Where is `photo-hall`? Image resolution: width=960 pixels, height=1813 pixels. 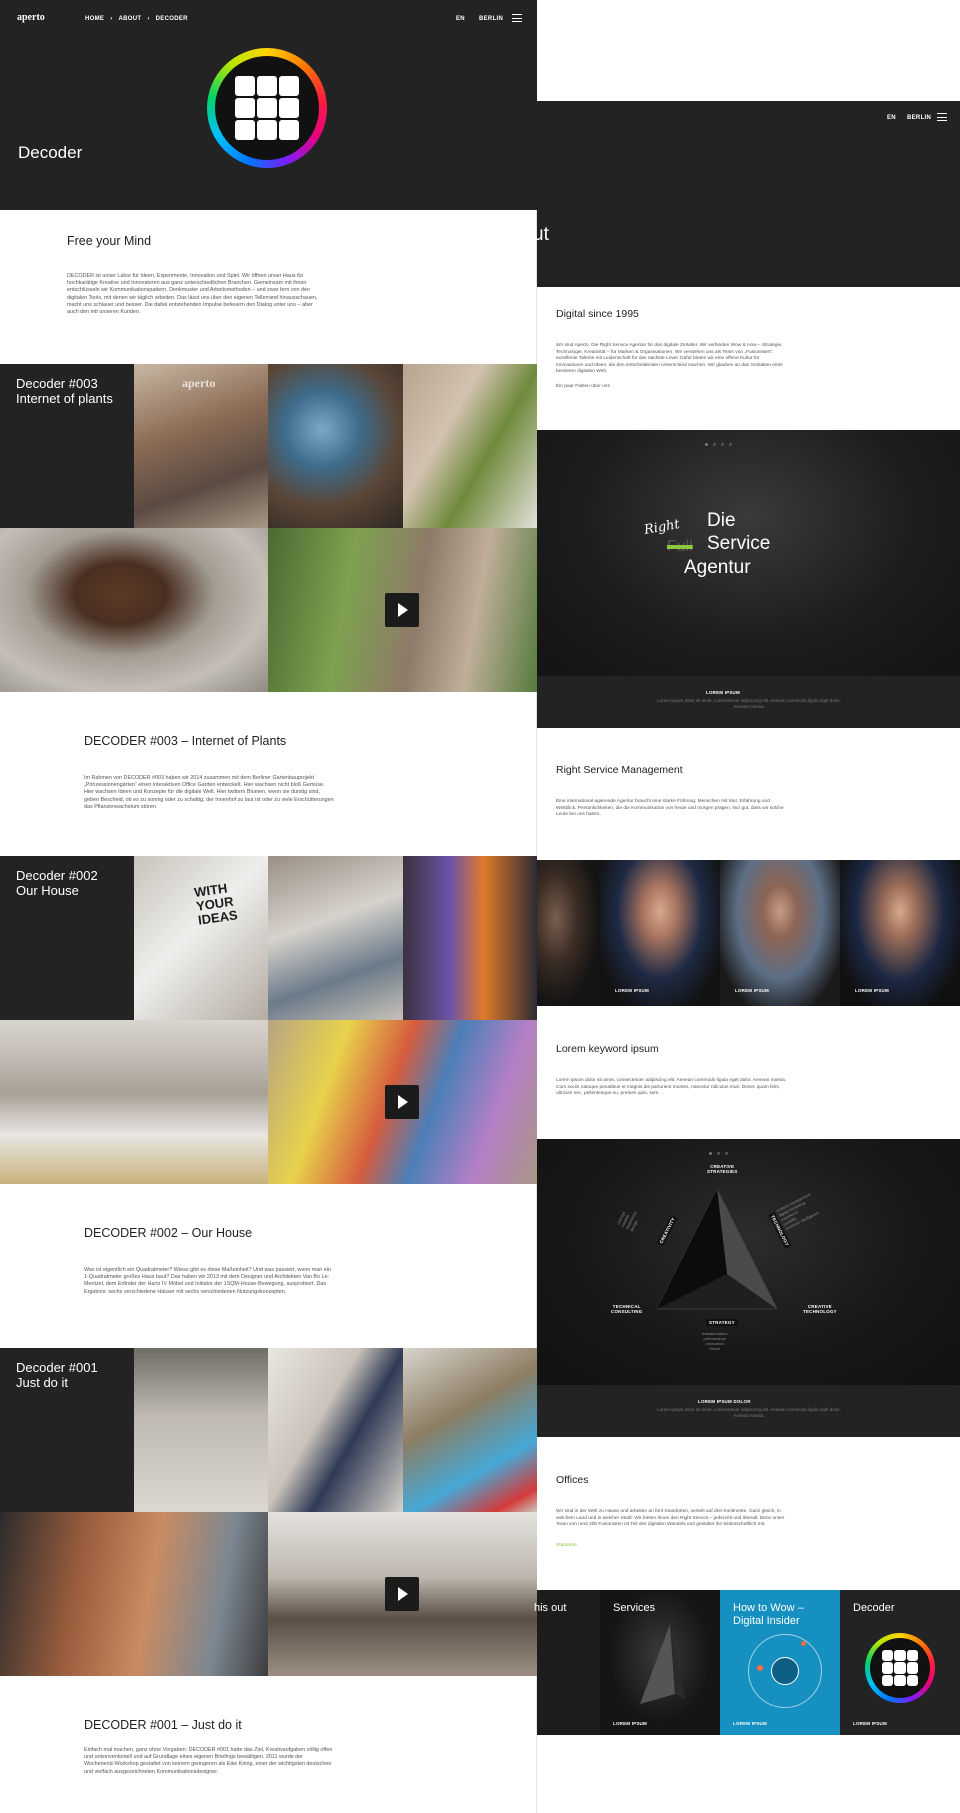 photo-hall is located at coordinates (201, 1430).